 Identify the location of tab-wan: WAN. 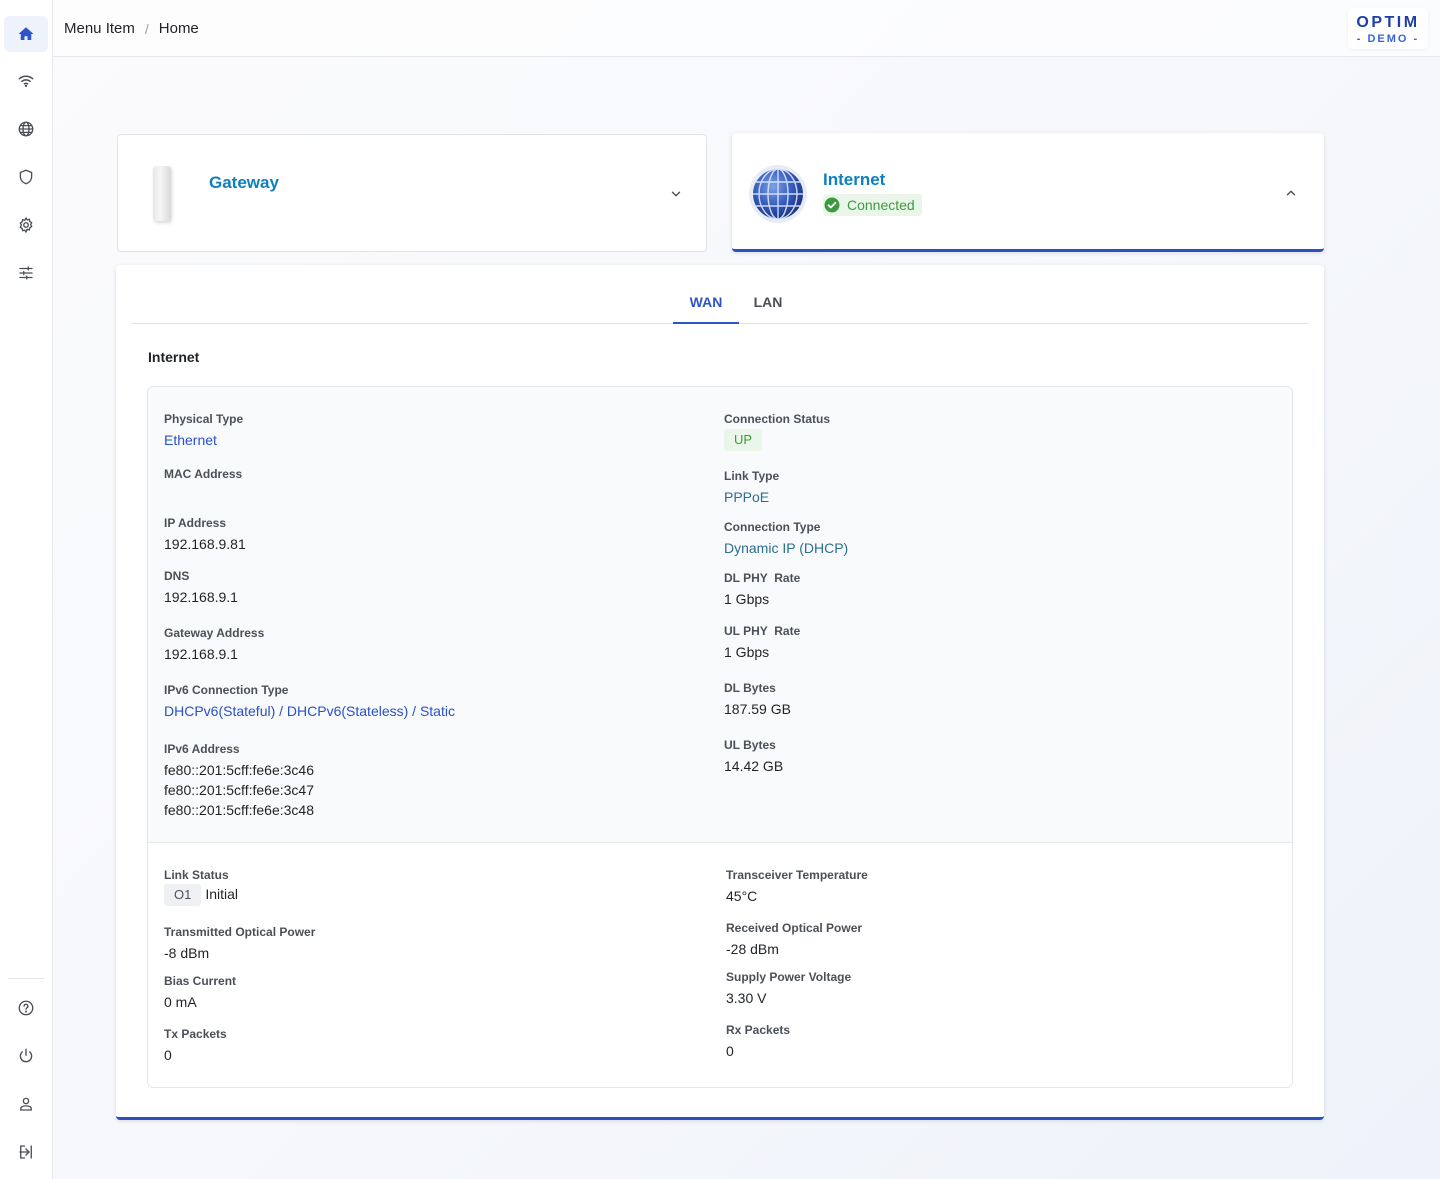
(706, 309).